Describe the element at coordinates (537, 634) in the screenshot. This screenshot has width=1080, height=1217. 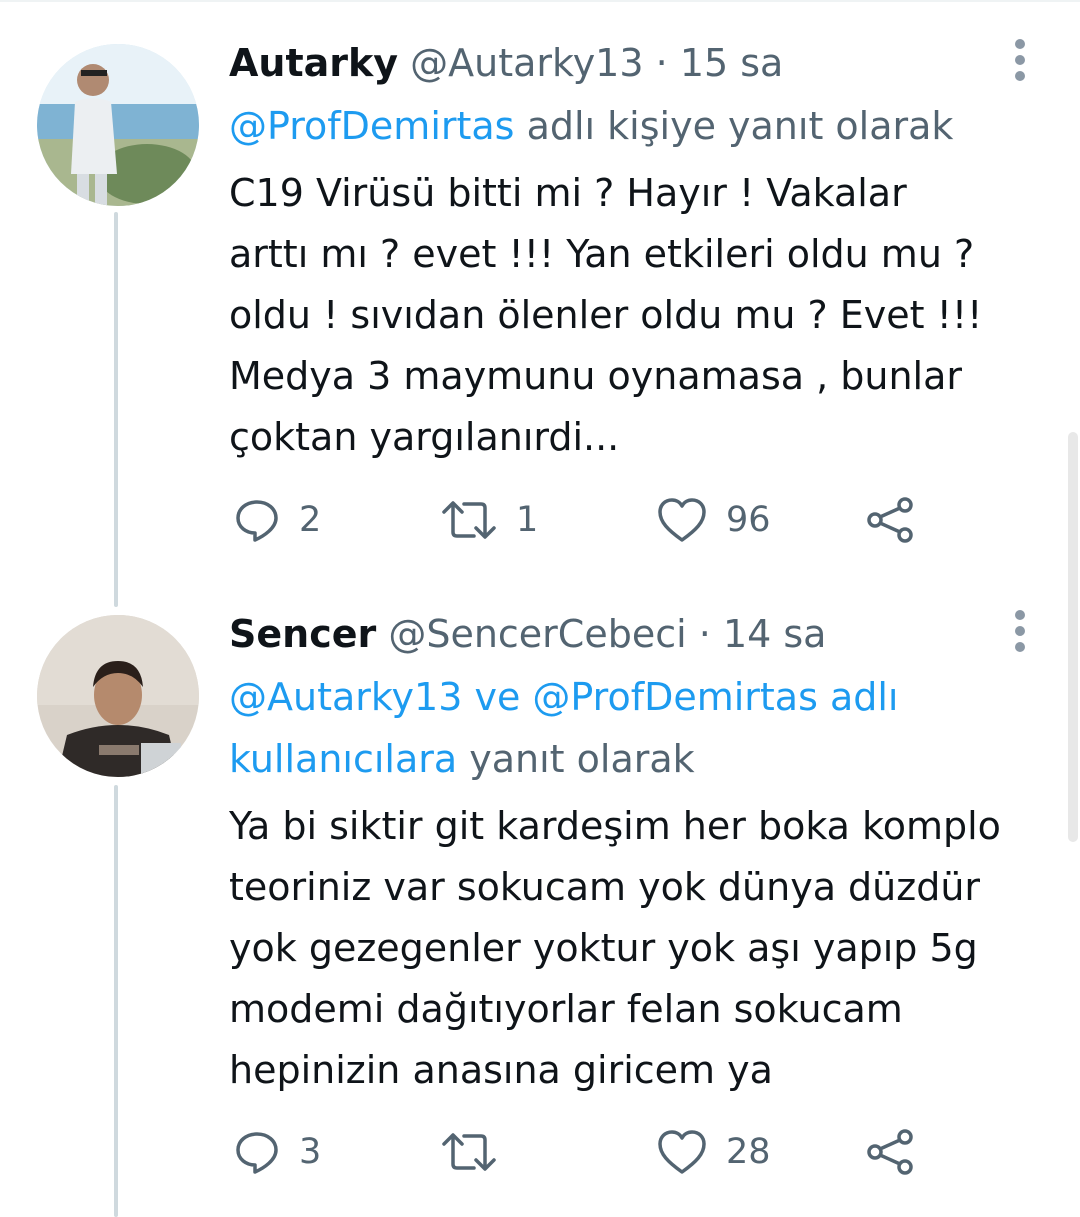
I see `author-handle: @SencerCebeci` at that location.